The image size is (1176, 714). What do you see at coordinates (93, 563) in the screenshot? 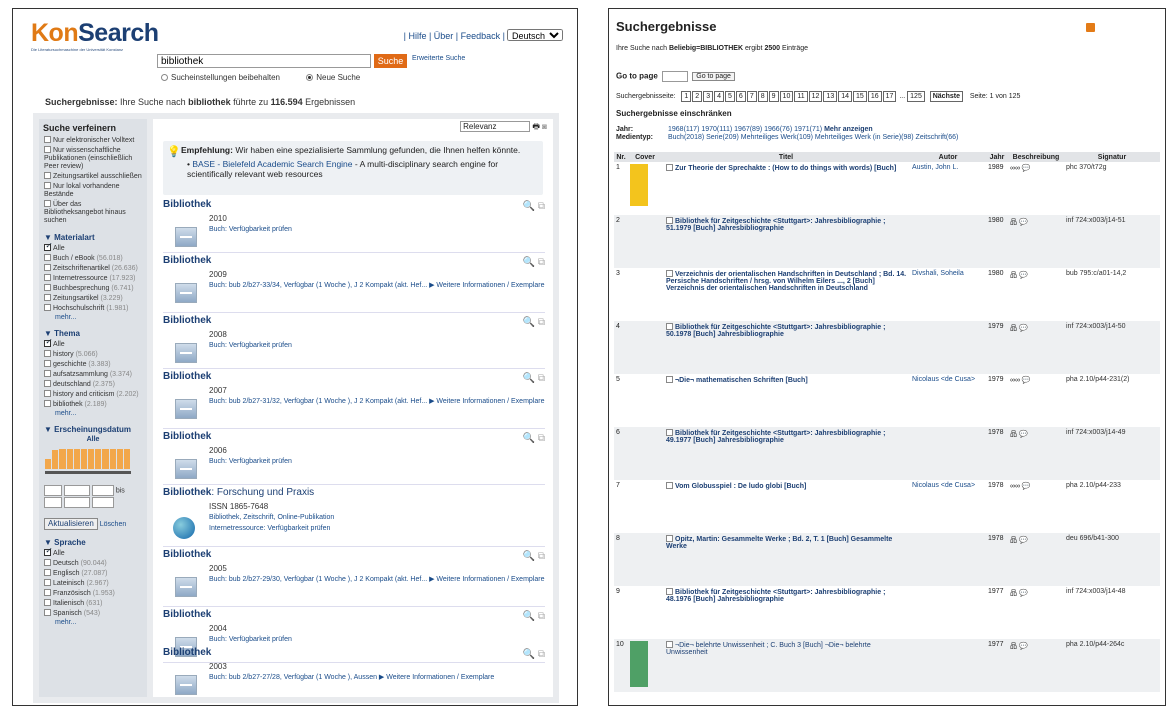
I see `facet-item: Deutsch (90.044)` at bounding box center [93, 563].